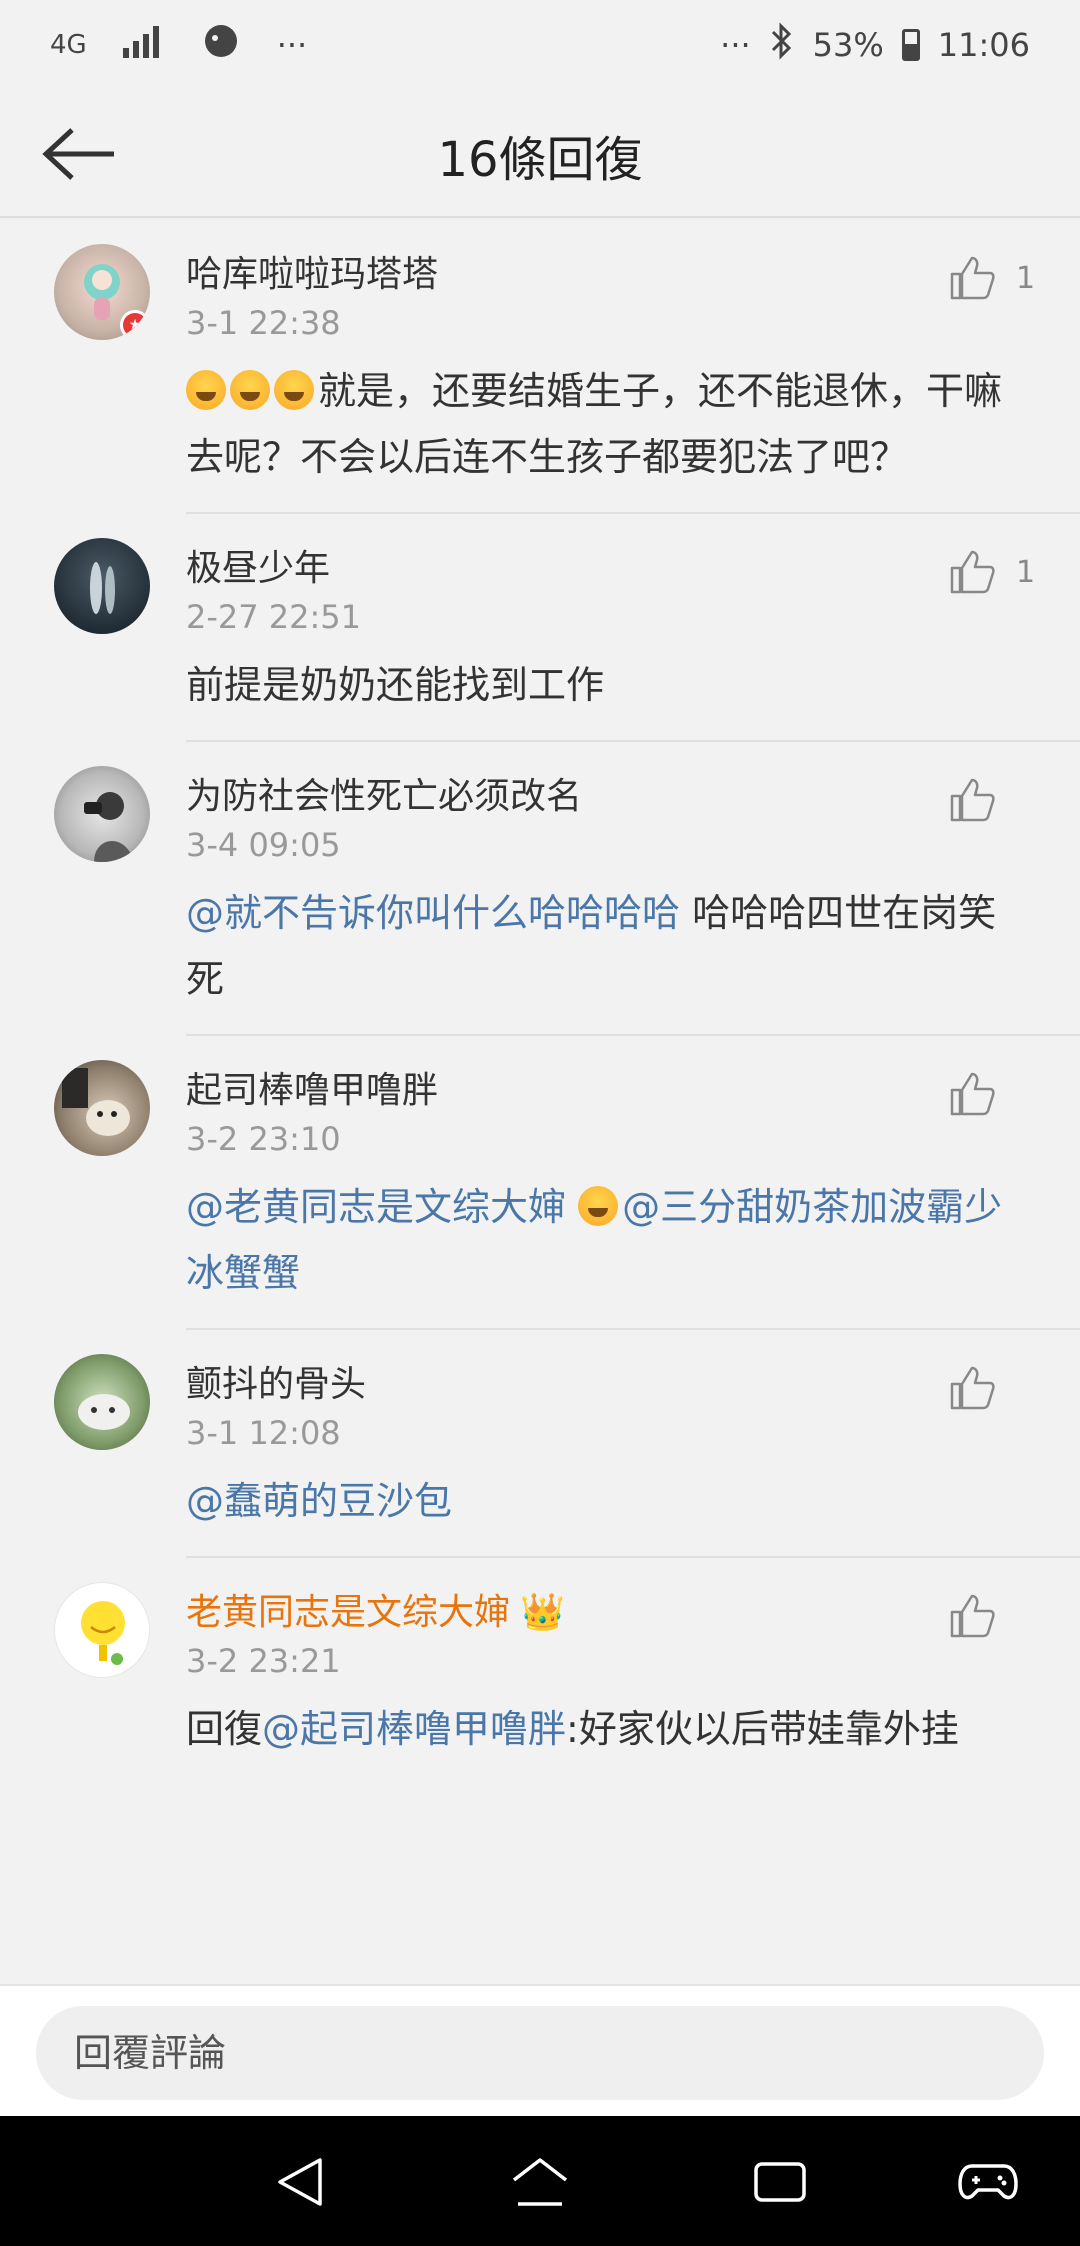 The width and height of the screenshot is (1080, 2246). I want to click on comment-text: 回復@起司棒噜甲噜胖:好家伙以后带娃靠外挂, so click(608, 1736).